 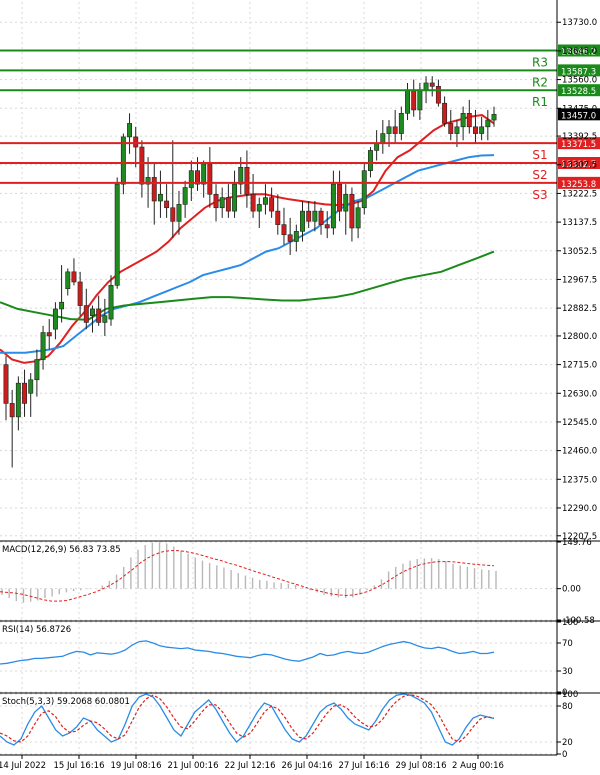 What do you see at coordinates (579, 280) in the screenshot?
I see `y-tick-label: 12967.5` at bounding box center [579, 280].